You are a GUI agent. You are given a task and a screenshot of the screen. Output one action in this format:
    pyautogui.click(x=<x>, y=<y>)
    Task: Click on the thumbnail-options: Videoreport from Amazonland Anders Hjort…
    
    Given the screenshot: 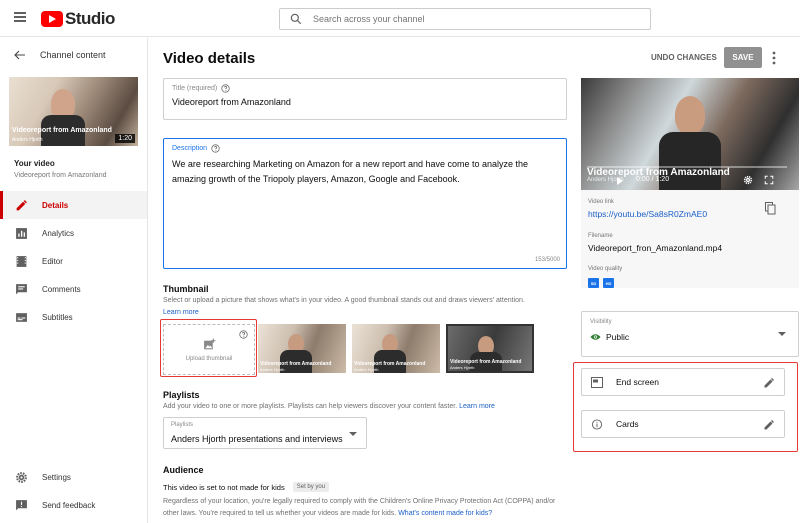 What is the action you would take?
    pyautogui.click(x=396, y=348)
    